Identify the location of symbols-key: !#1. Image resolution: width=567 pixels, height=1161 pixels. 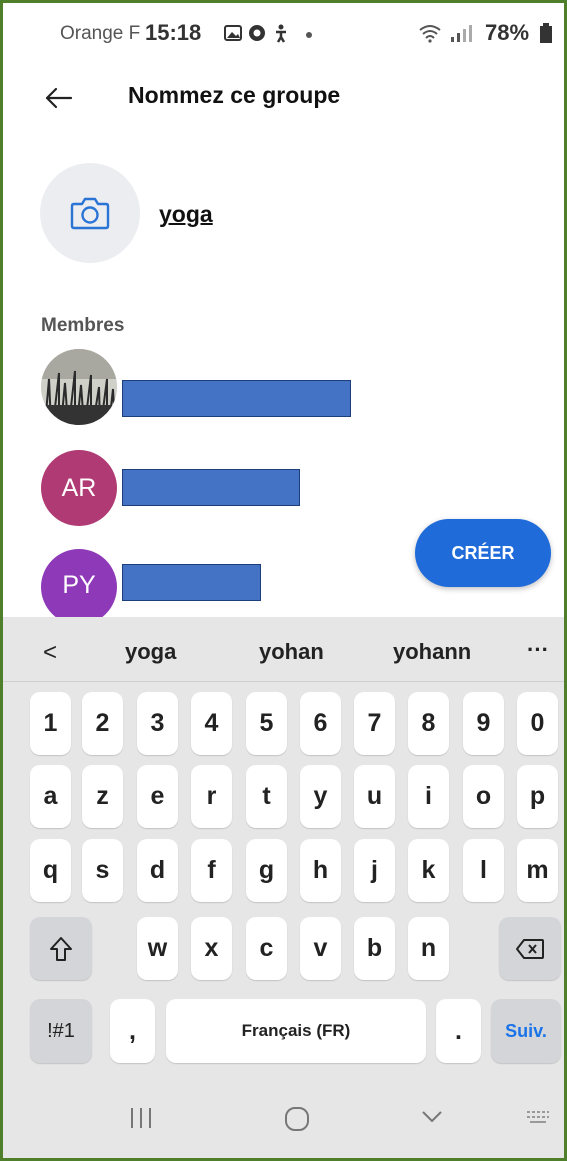
(61, 1031).